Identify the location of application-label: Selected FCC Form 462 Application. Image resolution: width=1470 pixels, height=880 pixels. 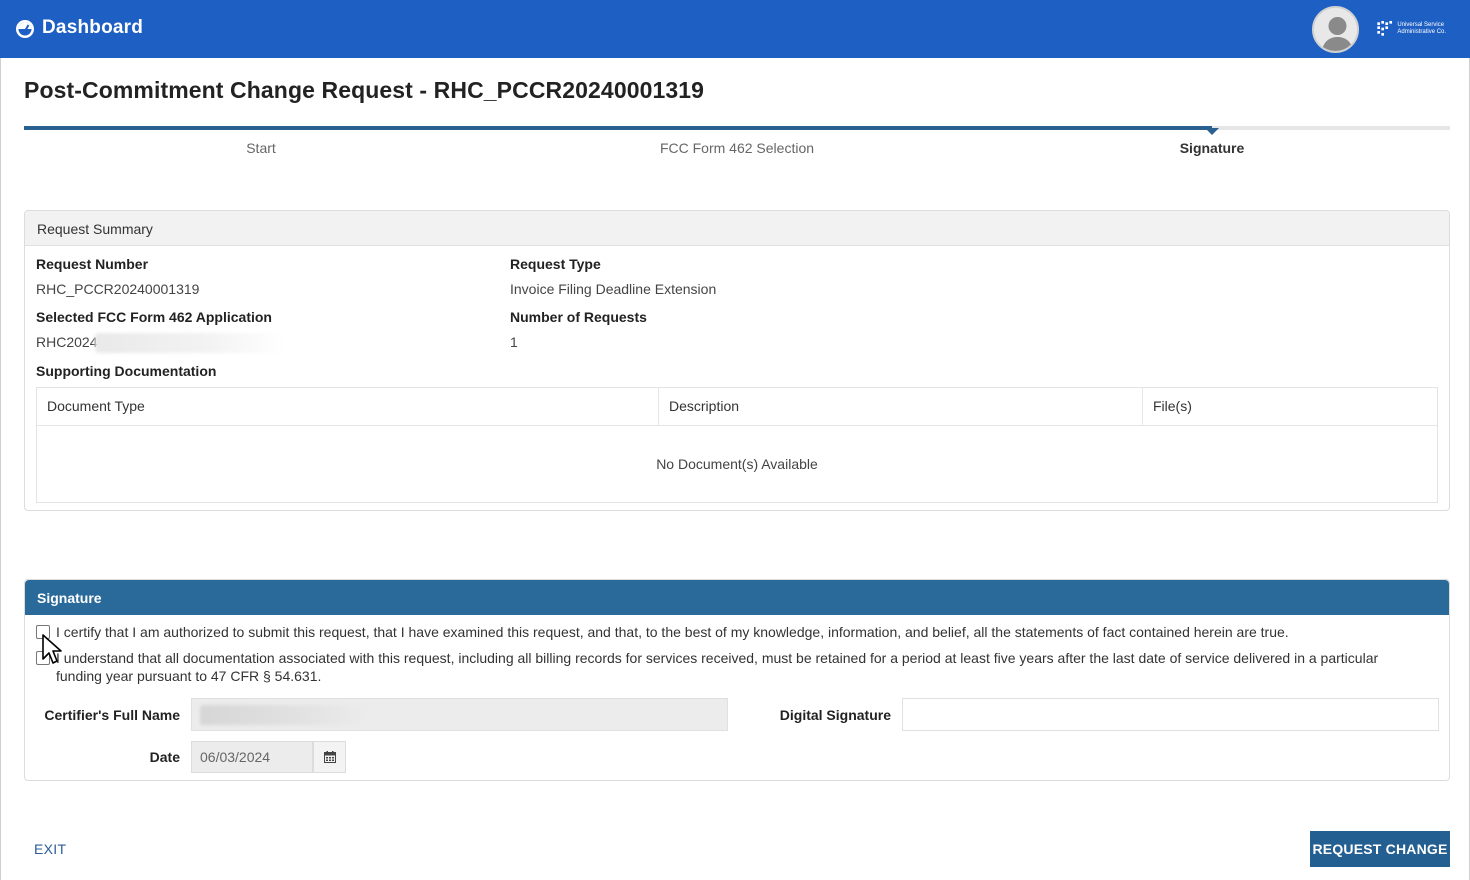
(154, 317).